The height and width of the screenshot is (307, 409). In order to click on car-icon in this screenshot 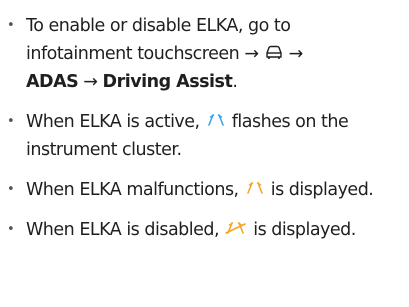, I will do `click(274, 52)`.